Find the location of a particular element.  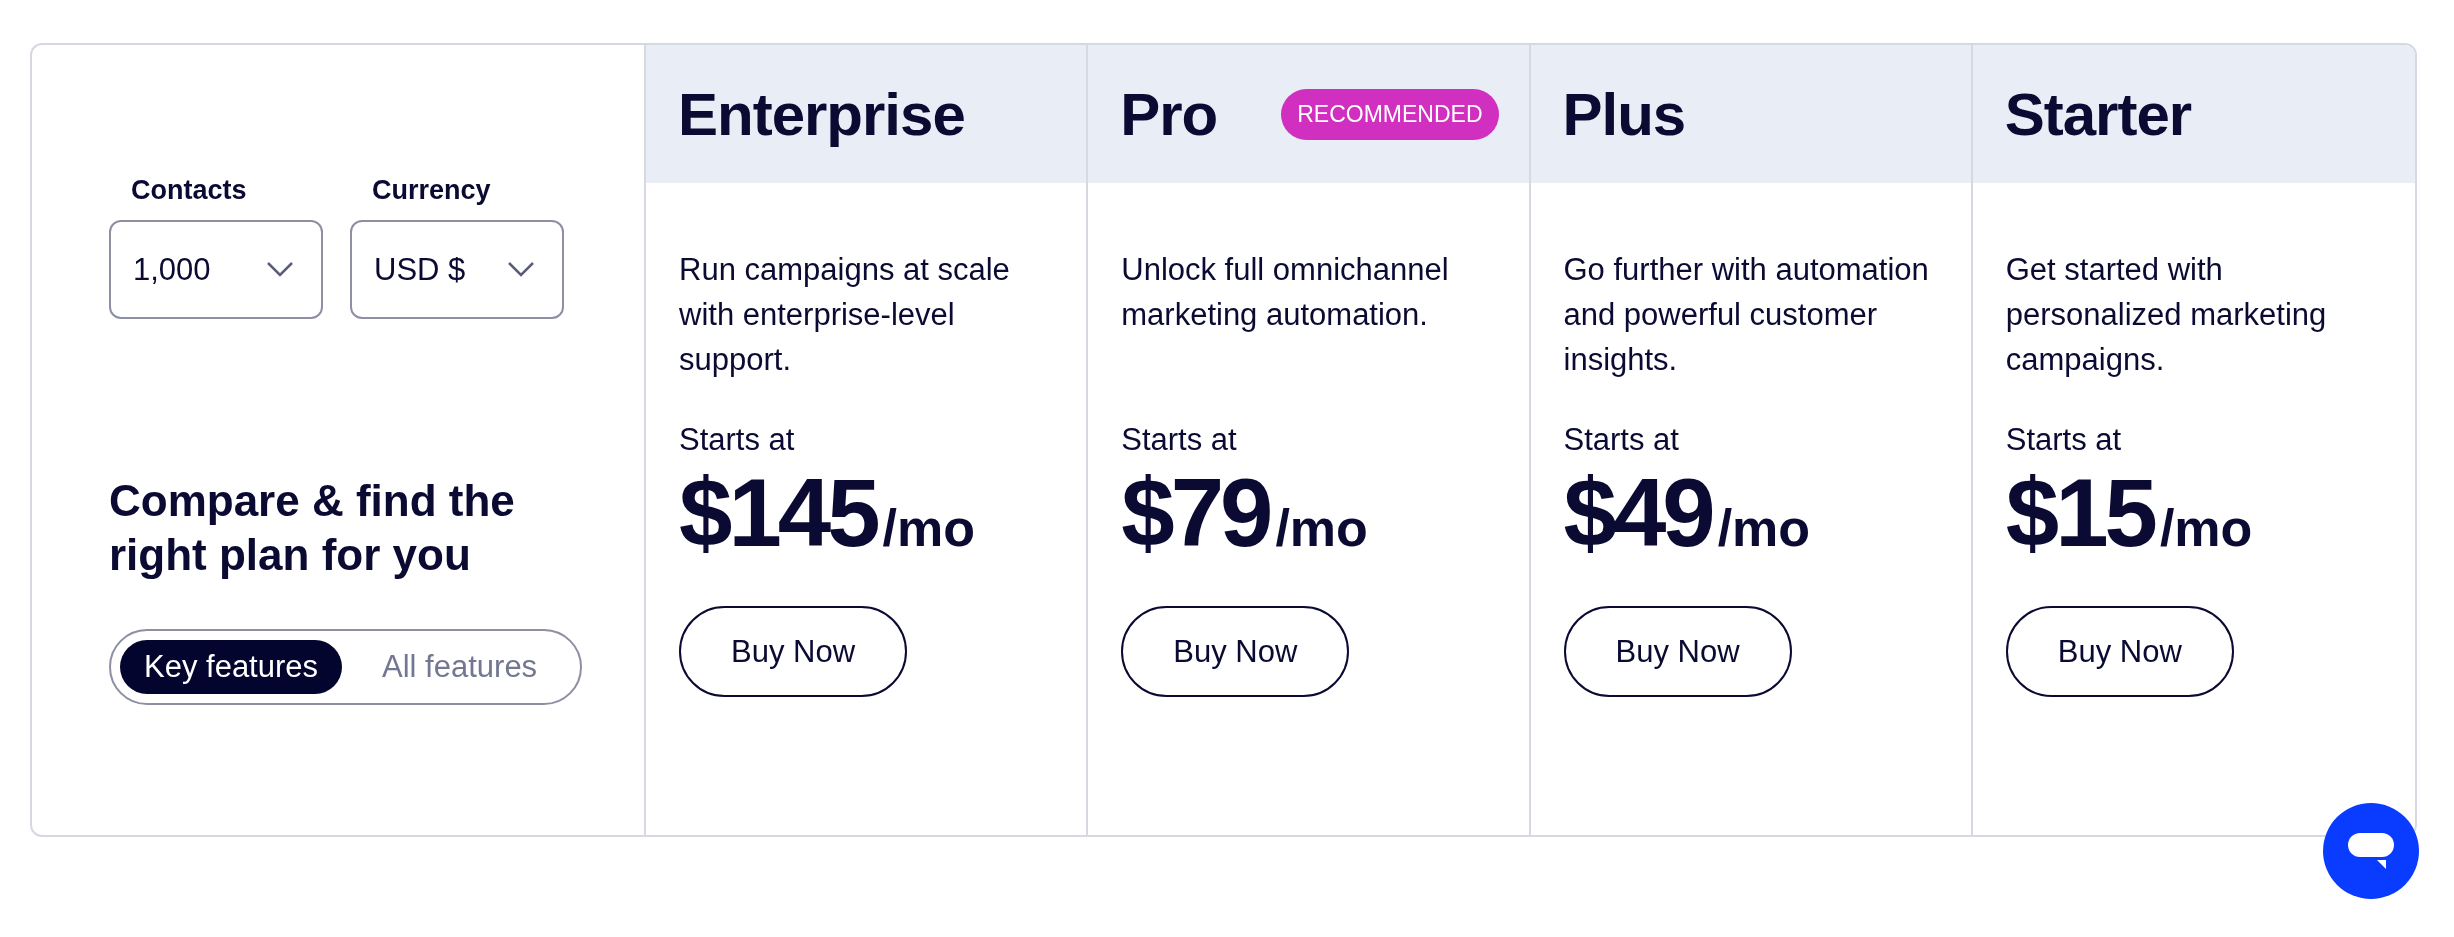

plan-description: Get started with personalized marketing campaigns. is located at coordinates (2166, 315).